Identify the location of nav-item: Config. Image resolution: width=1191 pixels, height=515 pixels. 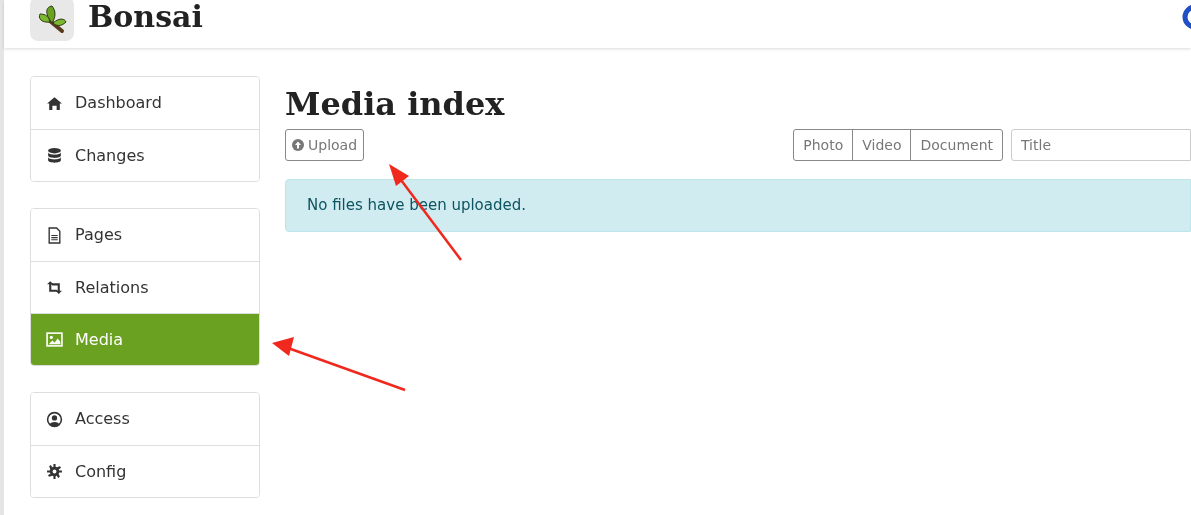
(145, 471).